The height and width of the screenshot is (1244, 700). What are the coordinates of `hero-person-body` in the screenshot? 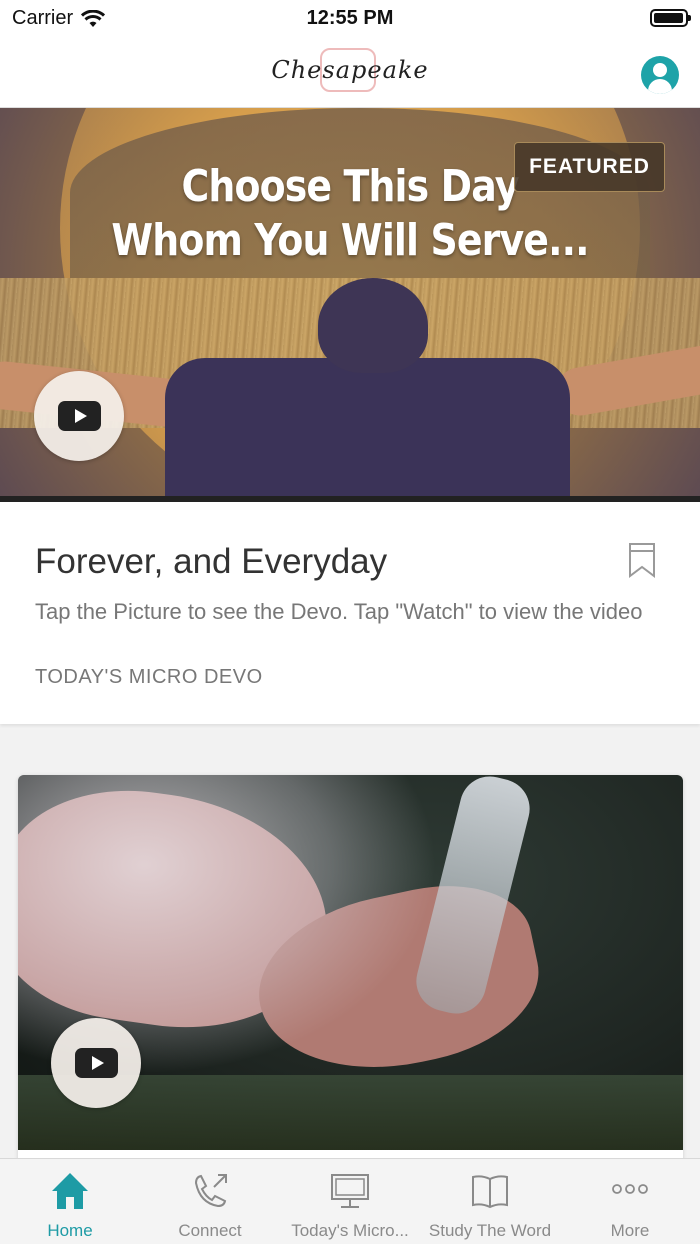 It's located at (367, 430).